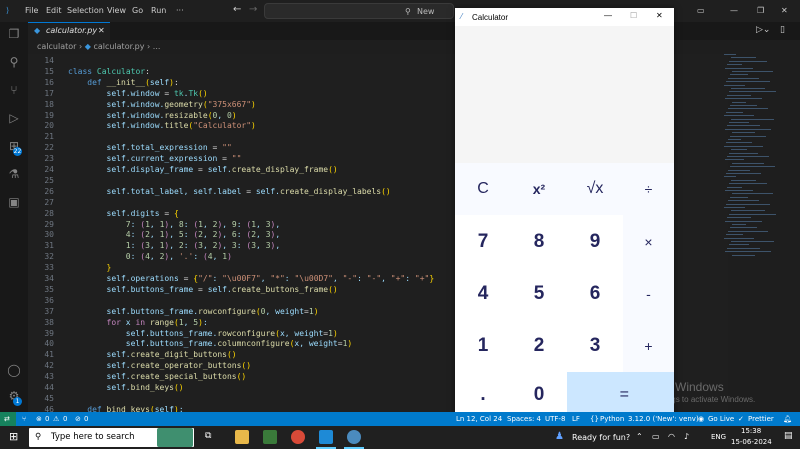 The width and height of the screenshot is (800, 449). What do you see at coordinates (158, 10) in the screenshot?
I see `menu-run: Run` at bounding box center [158, 10].